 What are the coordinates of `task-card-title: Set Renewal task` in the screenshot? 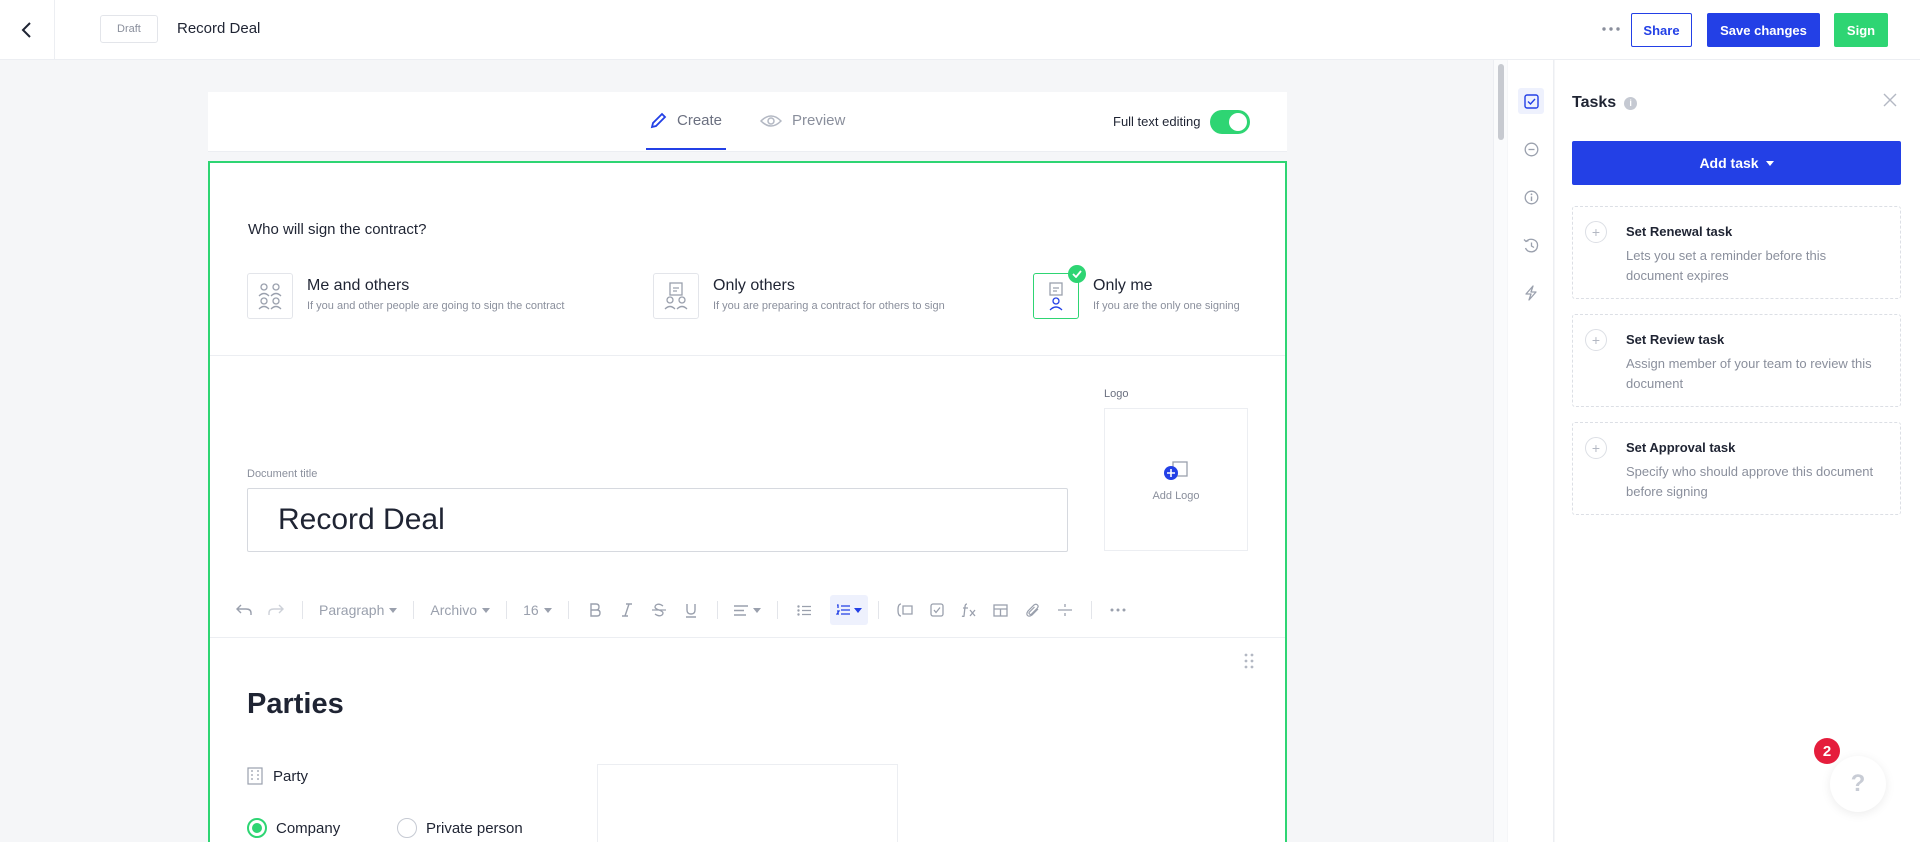 It's located at (1679, 231).